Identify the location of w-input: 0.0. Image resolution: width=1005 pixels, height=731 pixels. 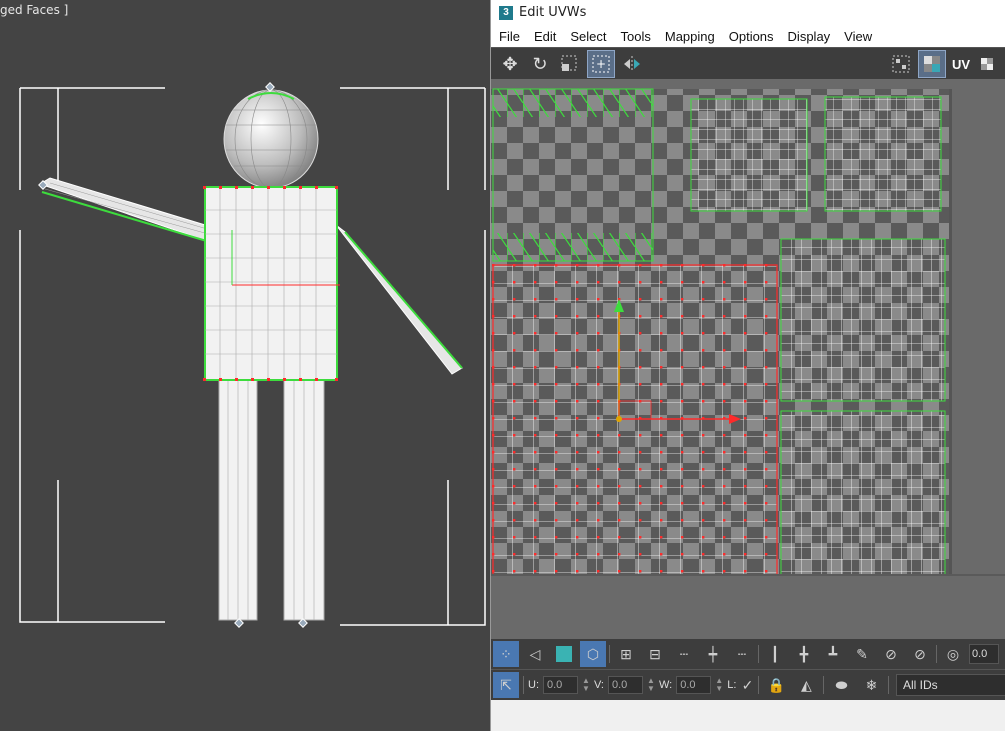
(694, 685).